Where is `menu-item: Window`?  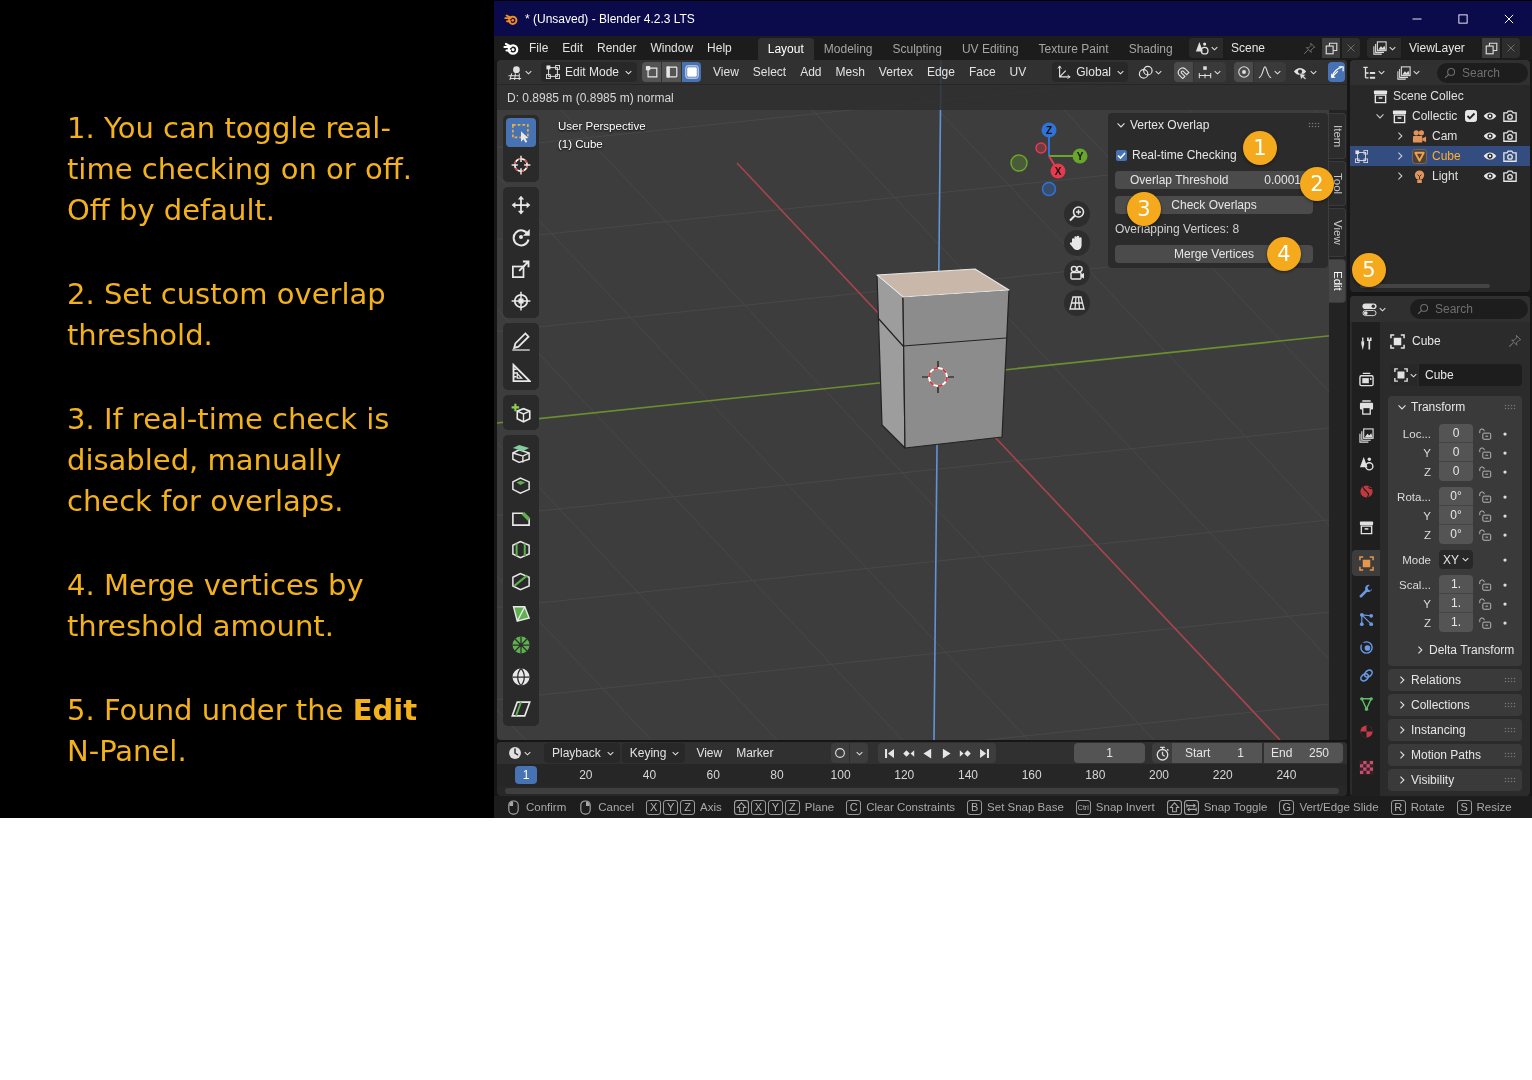
menu-item: Window is located at coordinates (672, 48).